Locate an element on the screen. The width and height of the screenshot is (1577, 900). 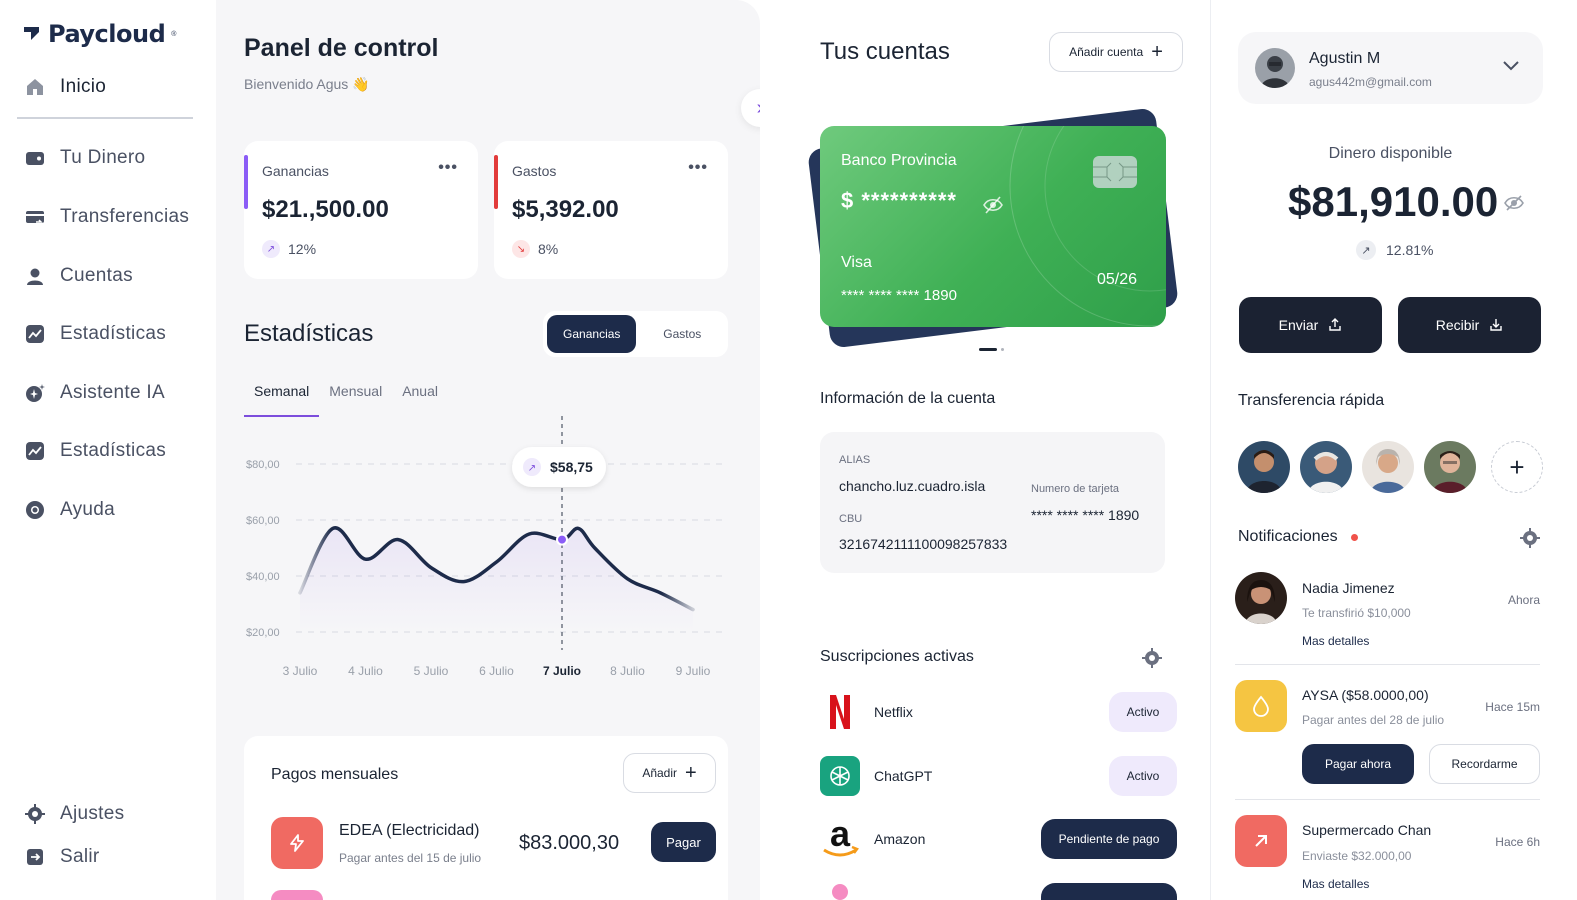
card-change: ↗ 12% is located at coordinates (289, 249).